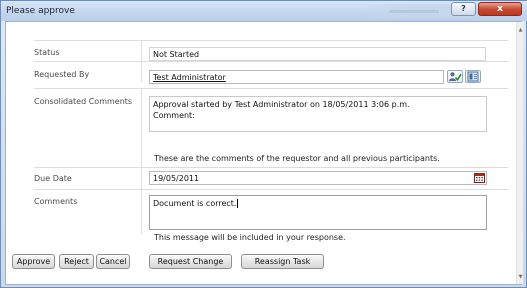 The image size is (527, 288). I want to click on close-button: x, so click(500, 9).